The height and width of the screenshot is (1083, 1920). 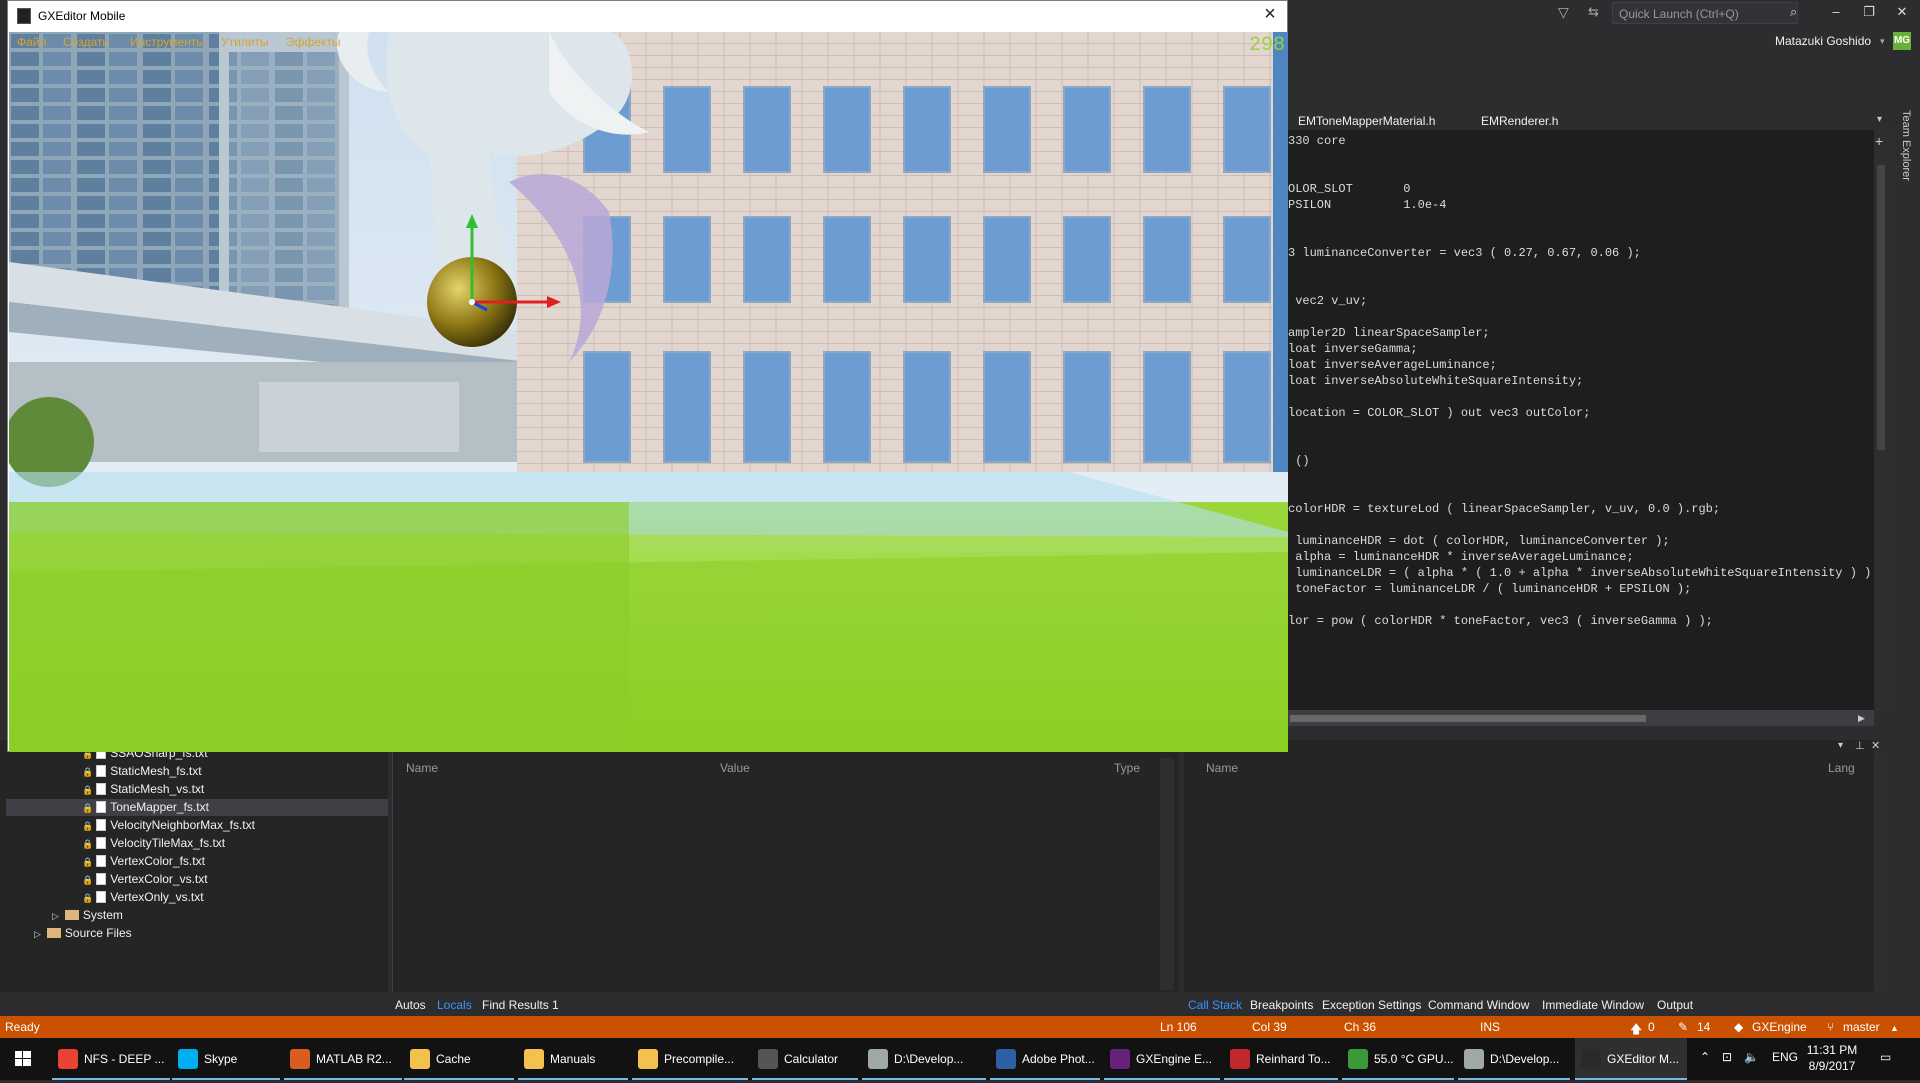 What do you see at coordinates (1563, 12) in the screenshot?
I see `filter-icon: ▽` at bounding box center [1563, 12].